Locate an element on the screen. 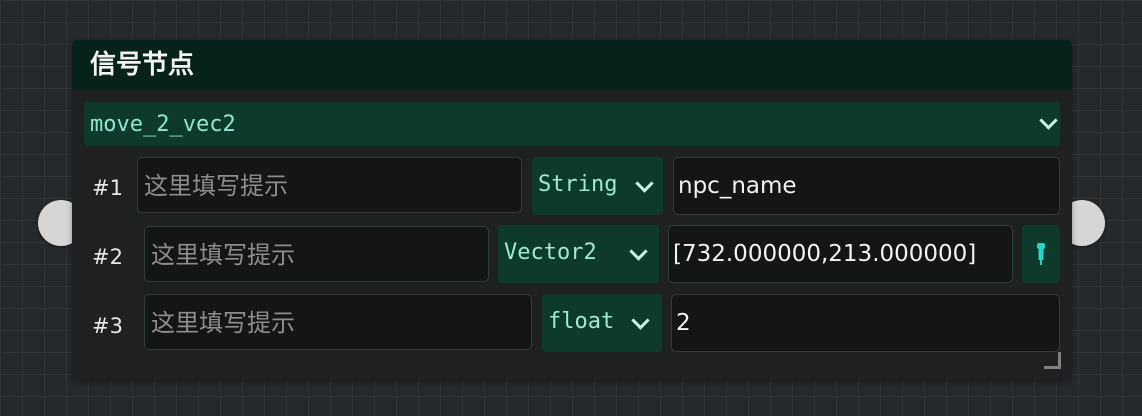 This screenshot has width=1142, height=416. signal-select-value: move_2_vec2 is located at coordinates (163, 124).